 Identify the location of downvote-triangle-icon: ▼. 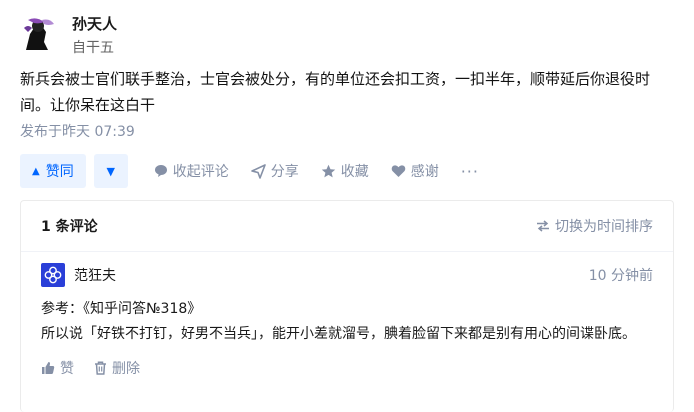
(110, 171).